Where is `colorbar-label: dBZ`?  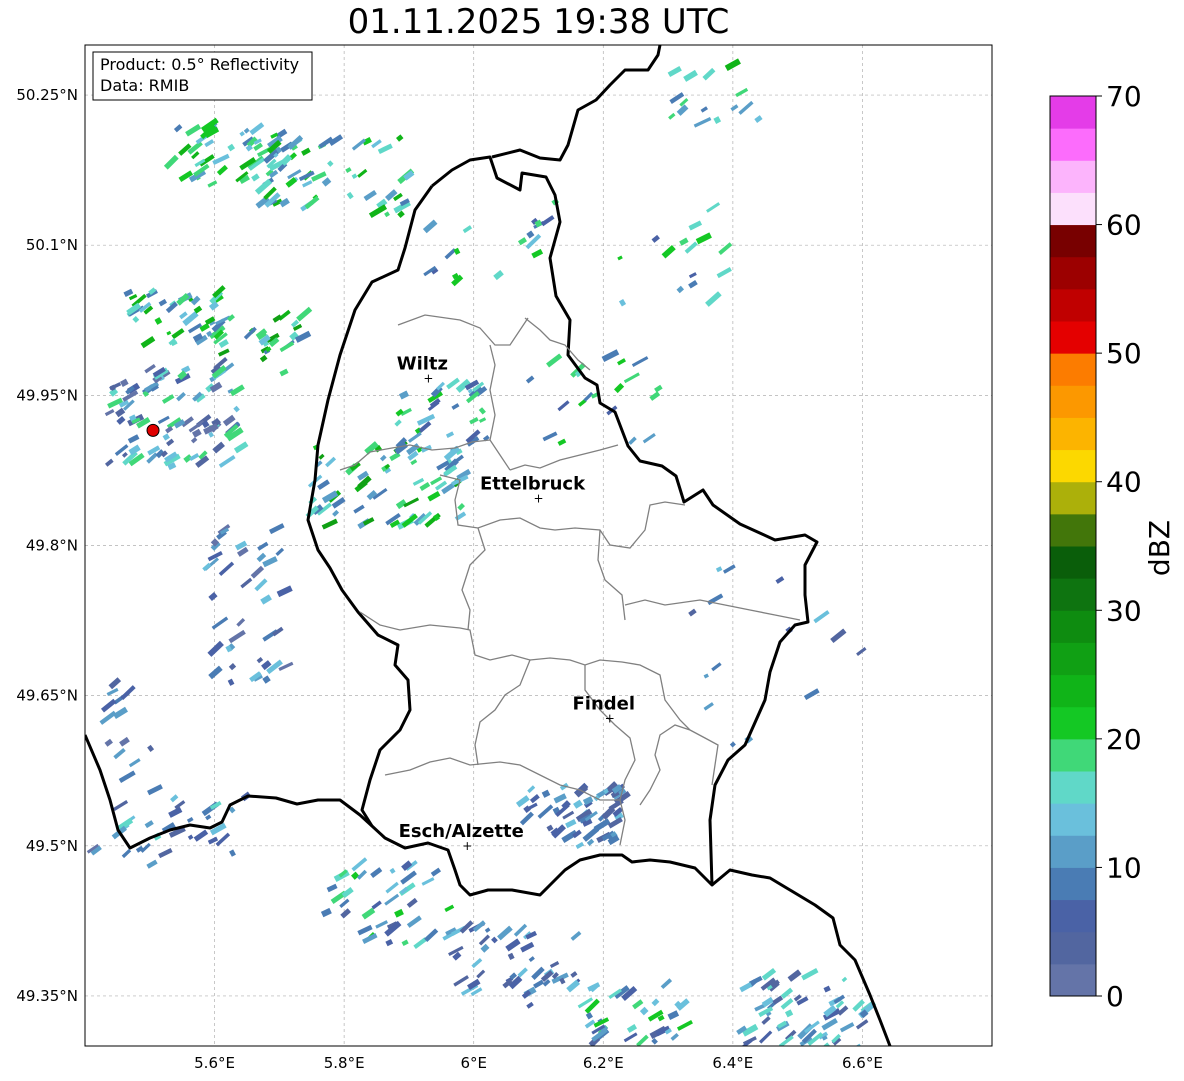
colorbar-label: dBZ is located at coordinates (1159, 548).